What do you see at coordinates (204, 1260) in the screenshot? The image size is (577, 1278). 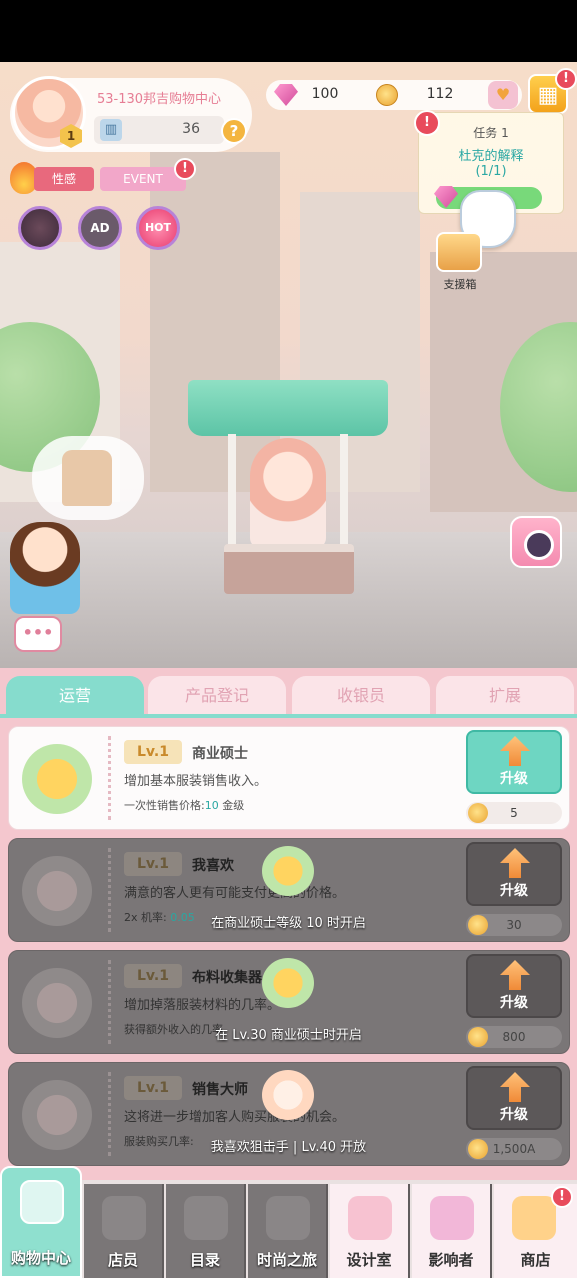 I see `nav-label: 目录` at bounding box center [204, 1260].